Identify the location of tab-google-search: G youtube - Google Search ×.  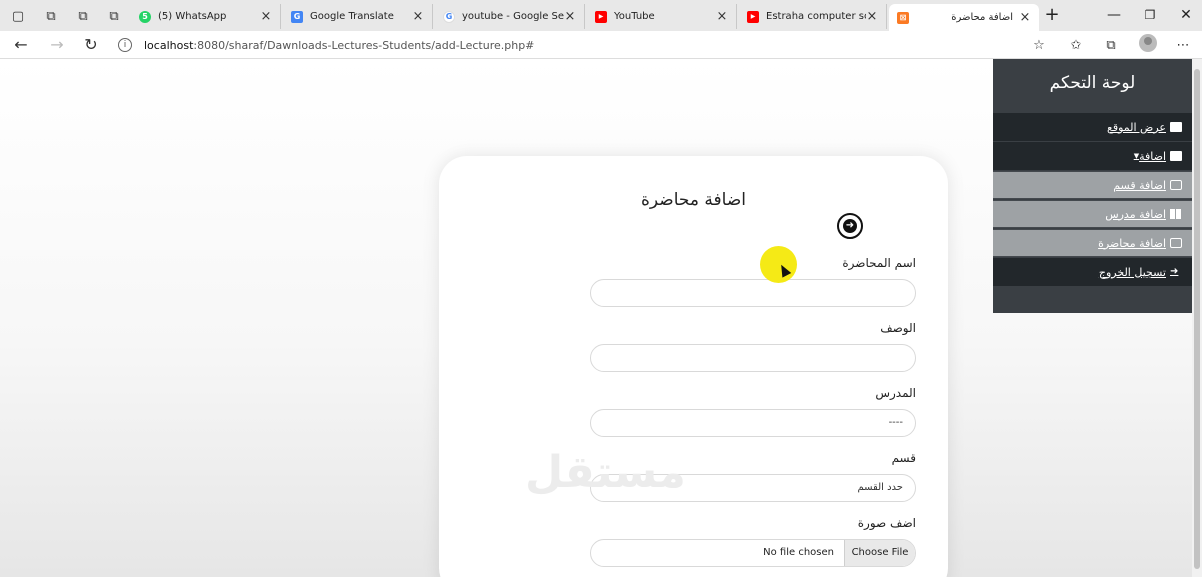
(510, 16).